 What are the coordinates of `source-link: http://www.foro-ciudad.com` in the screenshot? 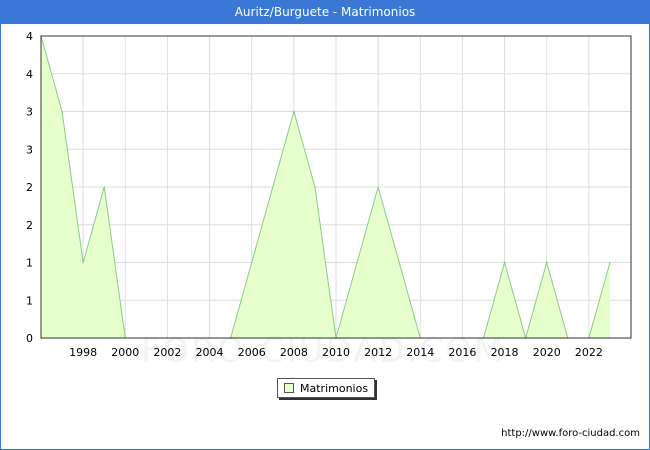 It's located at (570, 433).